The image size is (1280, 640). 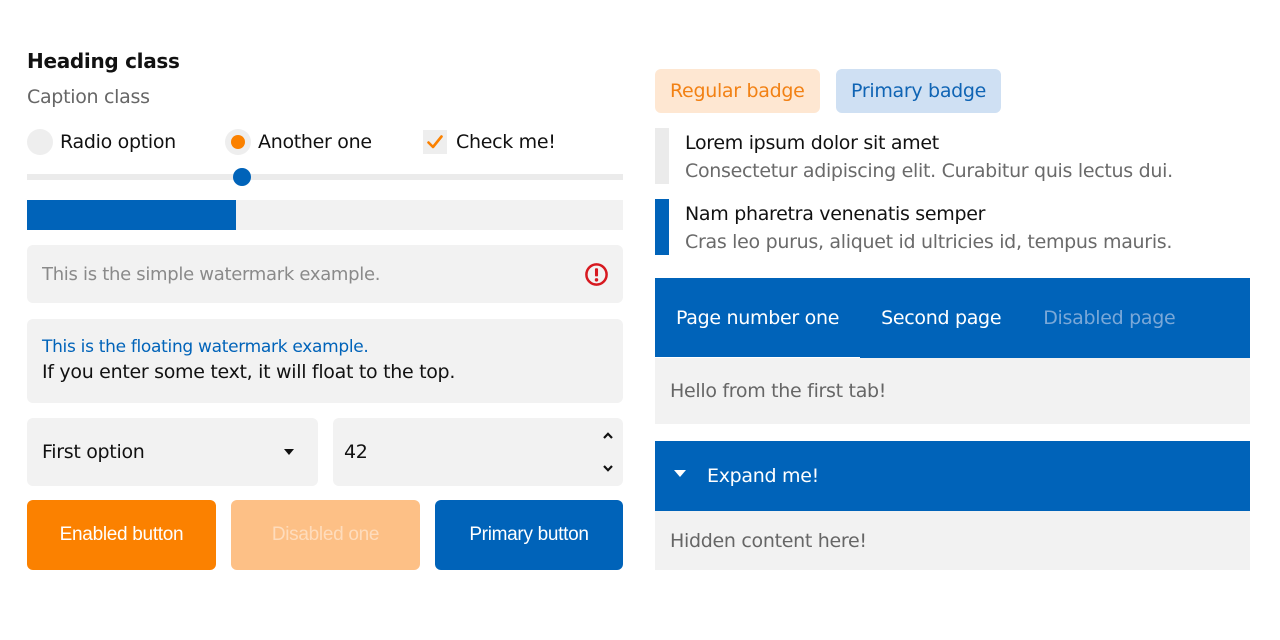 What do you see at coordinates (315, 142) in the screenshot?
I see `radio-another-one-label: Another one` at bounding box center [315, 142].